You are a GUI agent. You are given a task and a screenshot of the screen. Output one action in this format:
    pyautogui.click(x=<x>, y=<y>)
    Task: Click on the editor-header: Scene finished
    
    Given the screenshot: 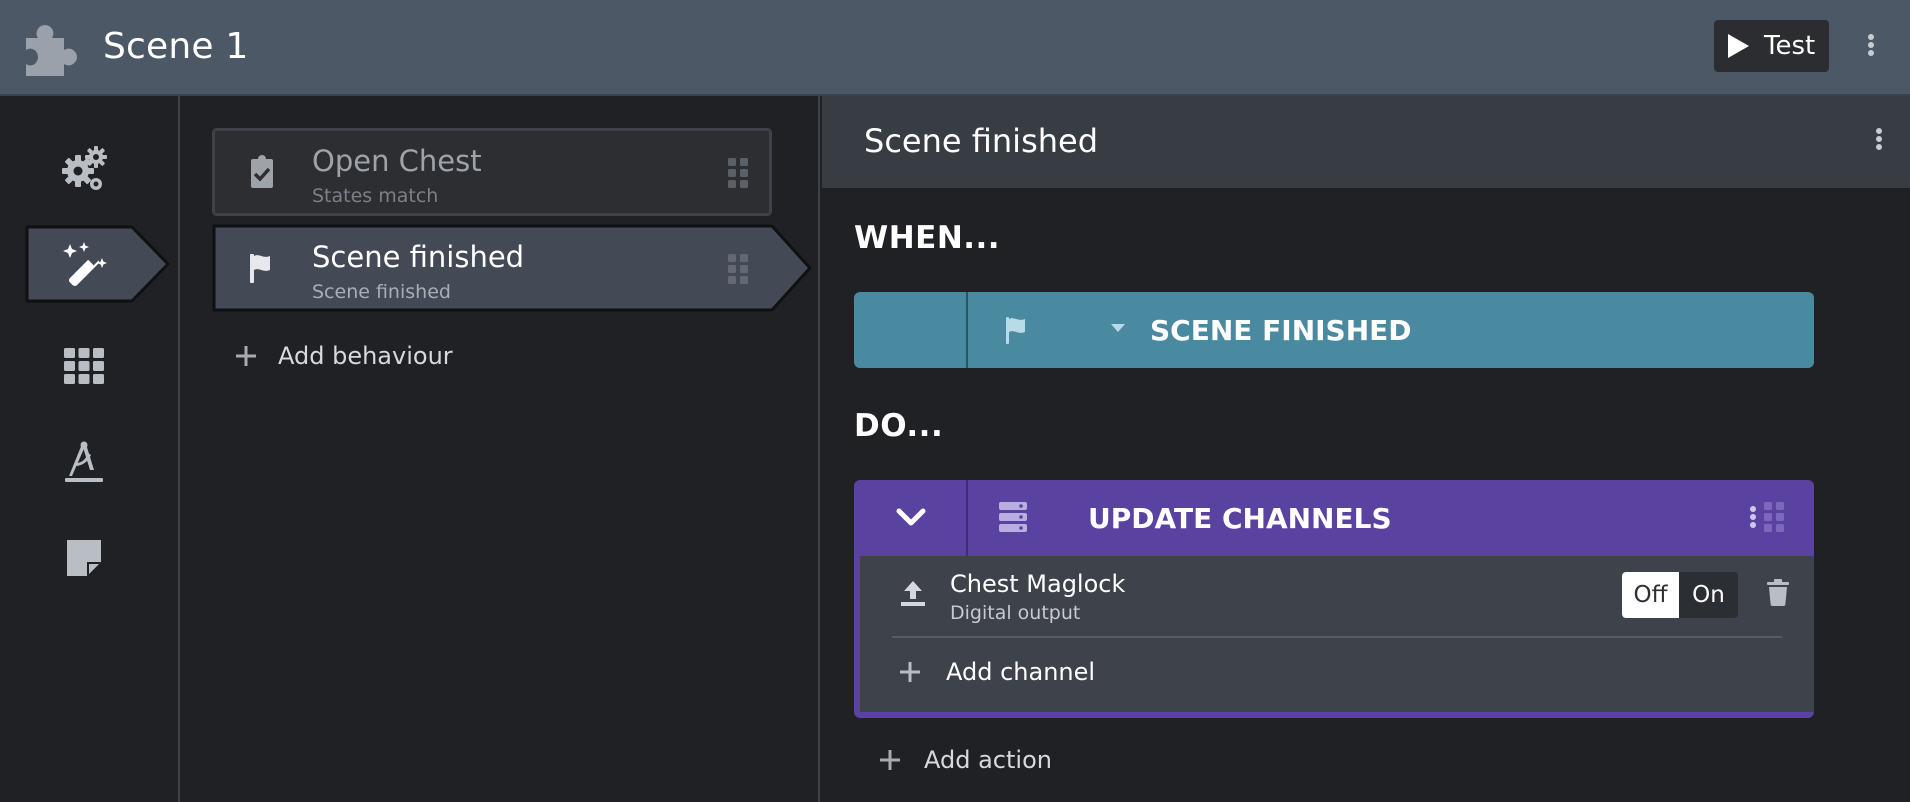 What is the action you would take?
    pyautogui.click(x=1366, y=142)
    